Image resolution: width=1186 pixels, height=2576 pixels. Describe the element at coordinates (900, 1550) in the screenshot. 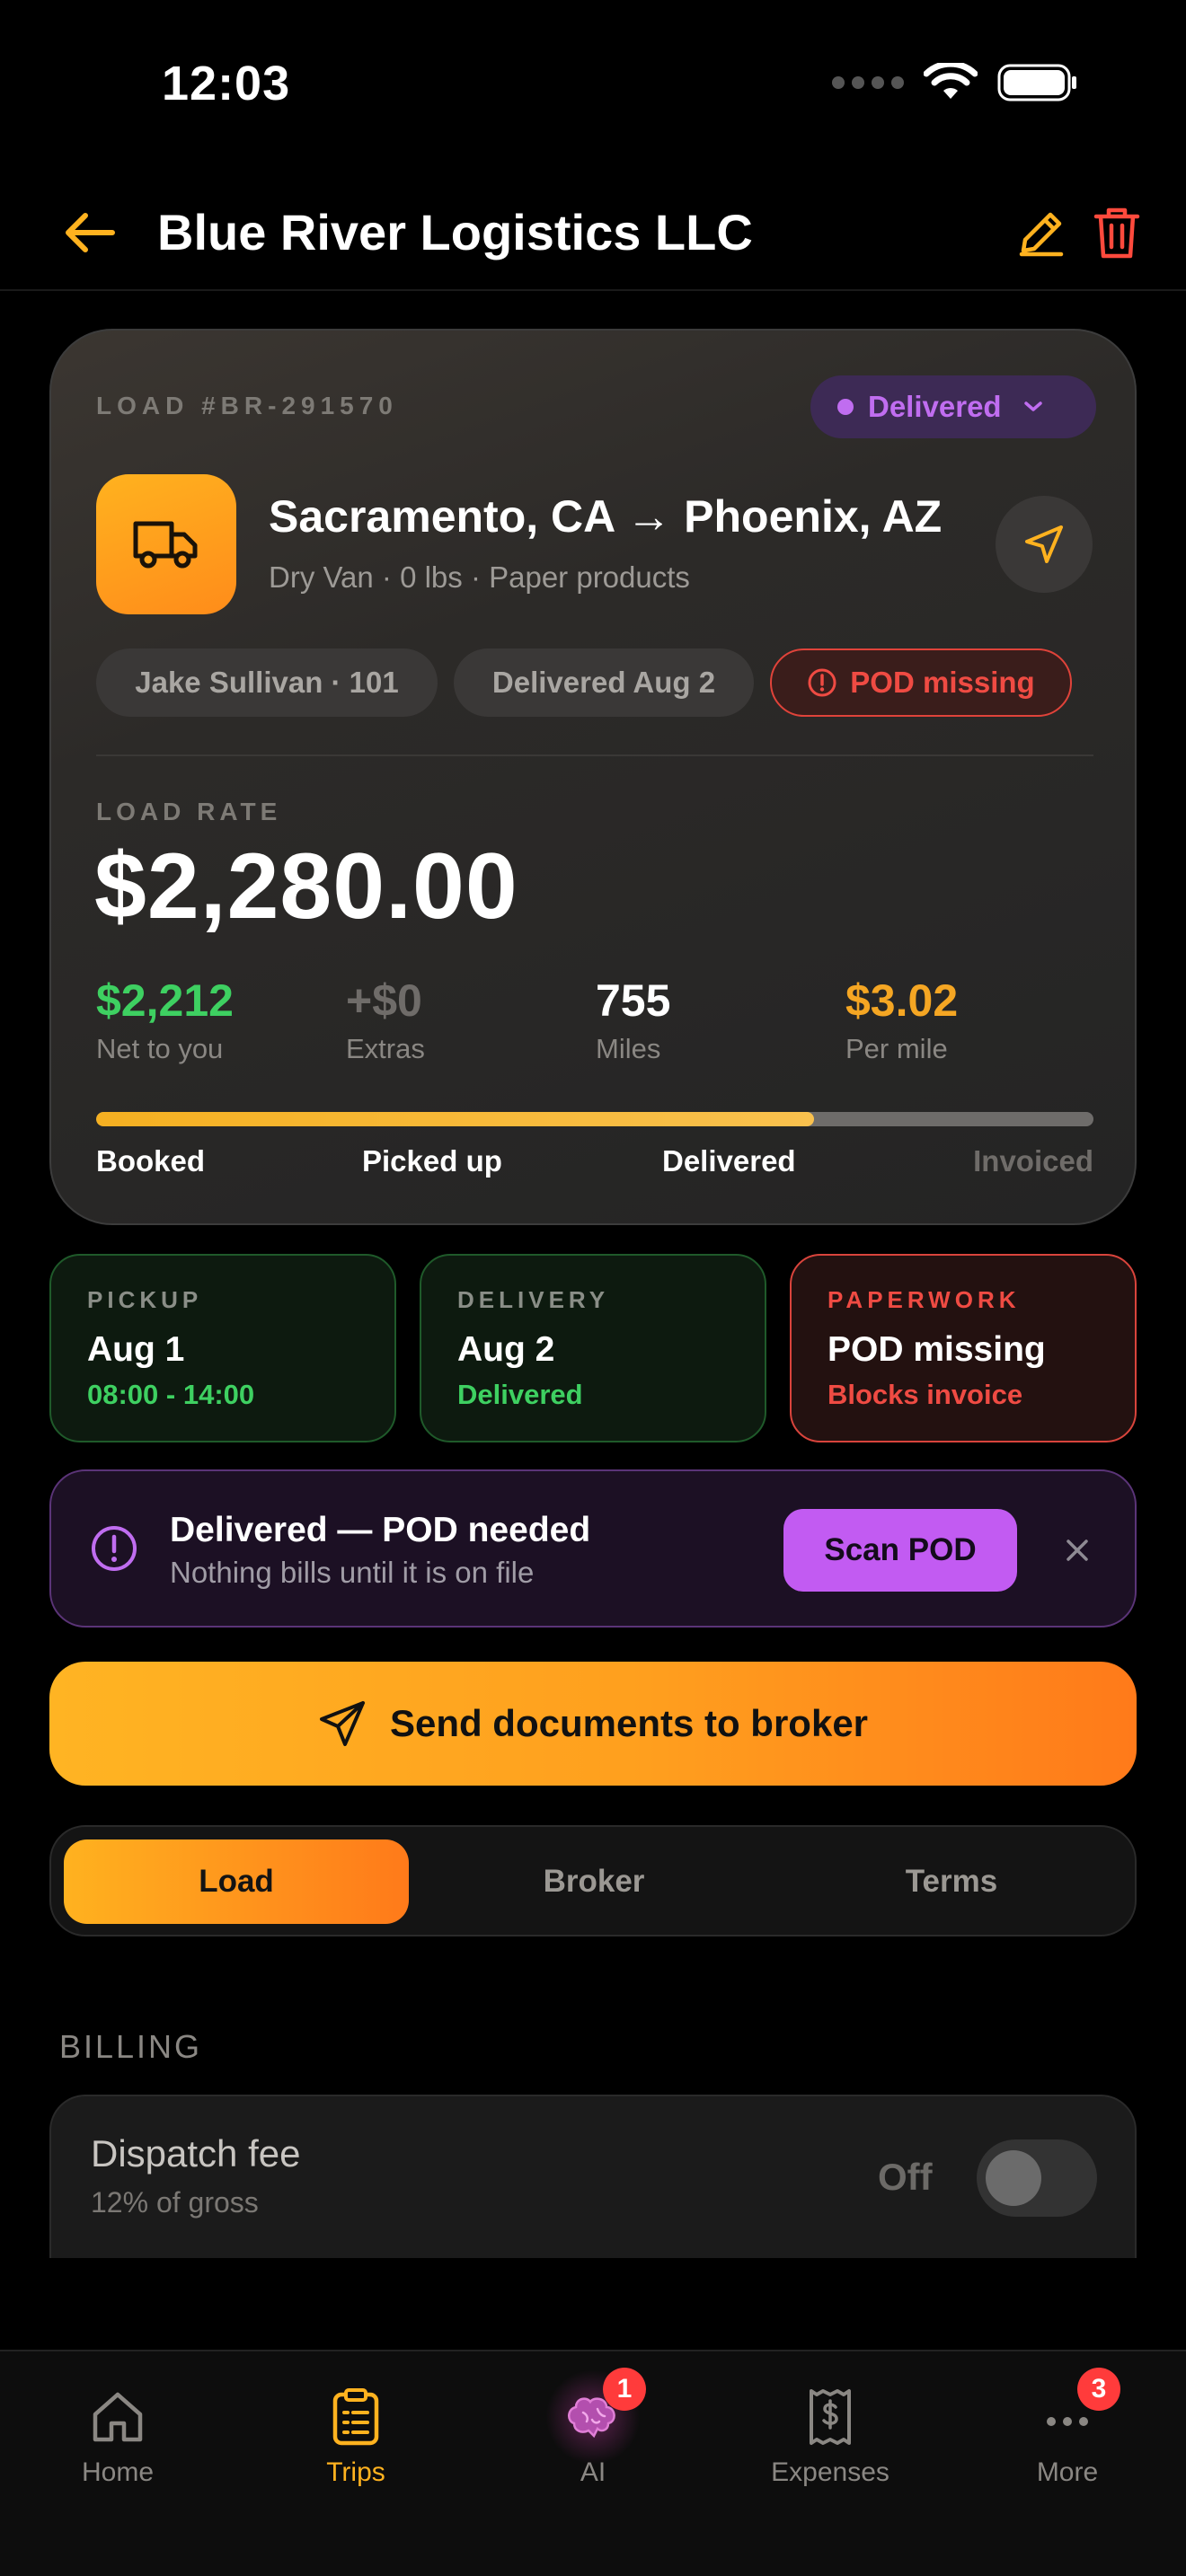

I see `scan-pod-button: Scan POD` at that location.